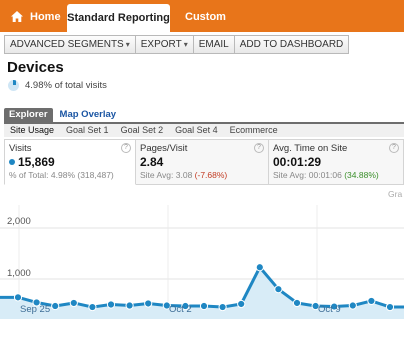  I want to click on tab-map-overlay: Map Overlay, so click(88, 115).